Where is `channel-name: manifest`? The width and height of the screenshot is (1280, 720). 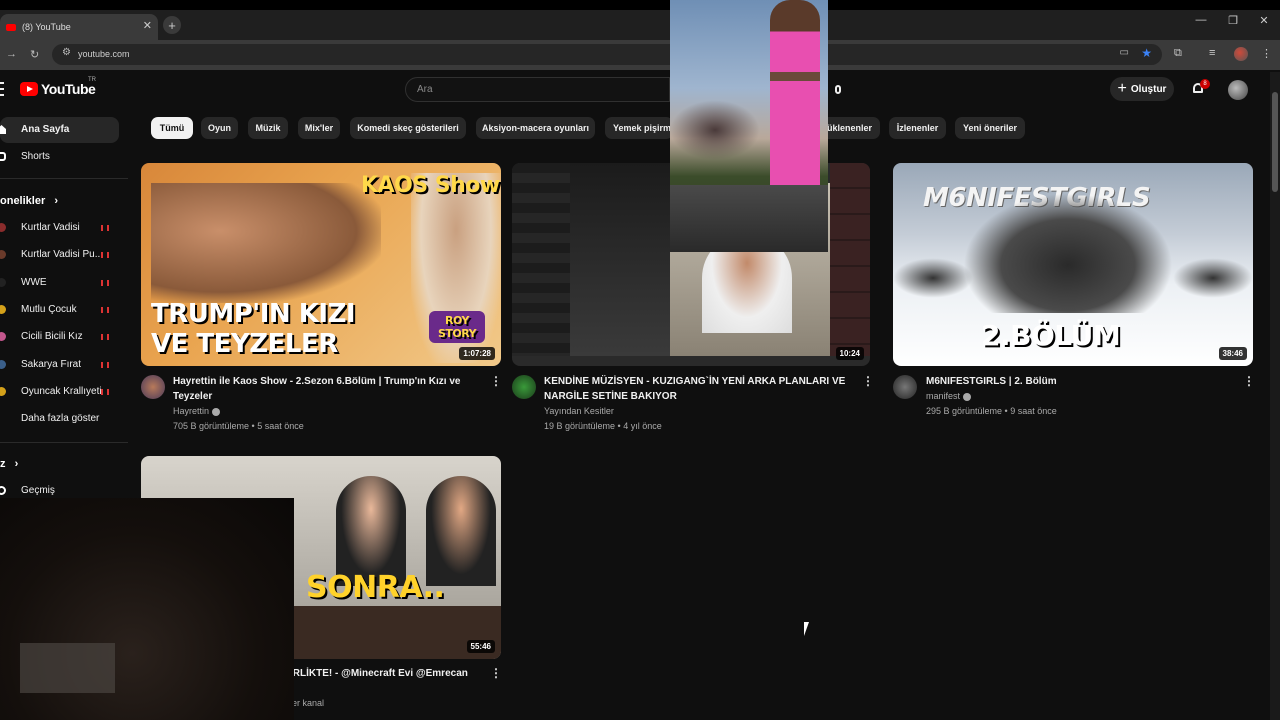
channel-name: manifest is located at coordinates (949, 396).